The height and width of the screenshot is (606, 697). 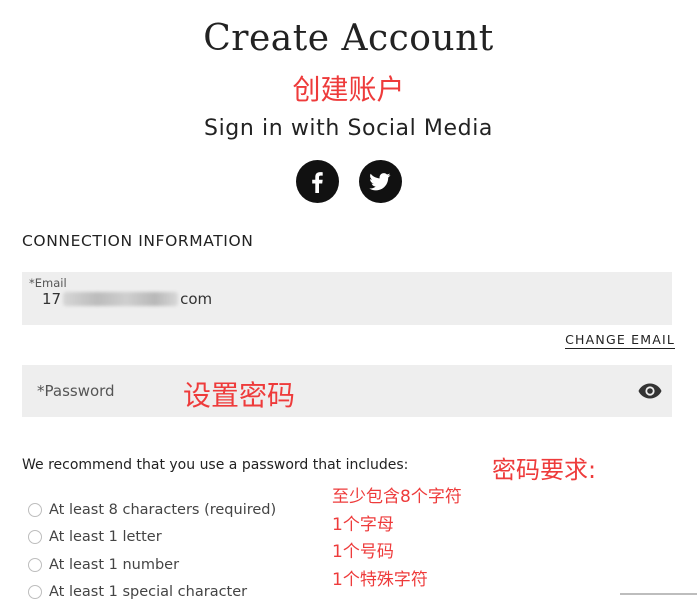 What do you see at coordinates (348, 181) in the screenshot?
I see `social-login-buttons` at bounding box center [348, 181].